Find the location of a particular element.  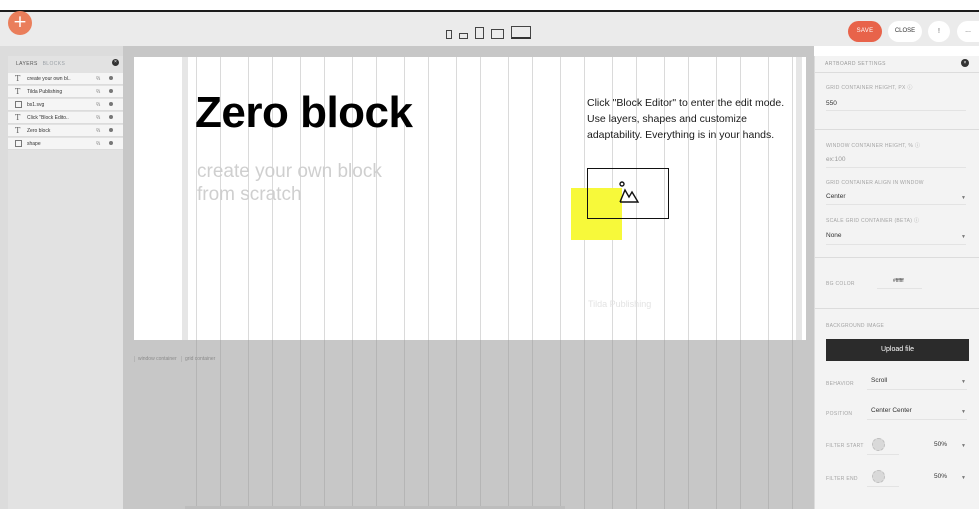

behavior-select: Scroll is located at coordinates (879, 380).